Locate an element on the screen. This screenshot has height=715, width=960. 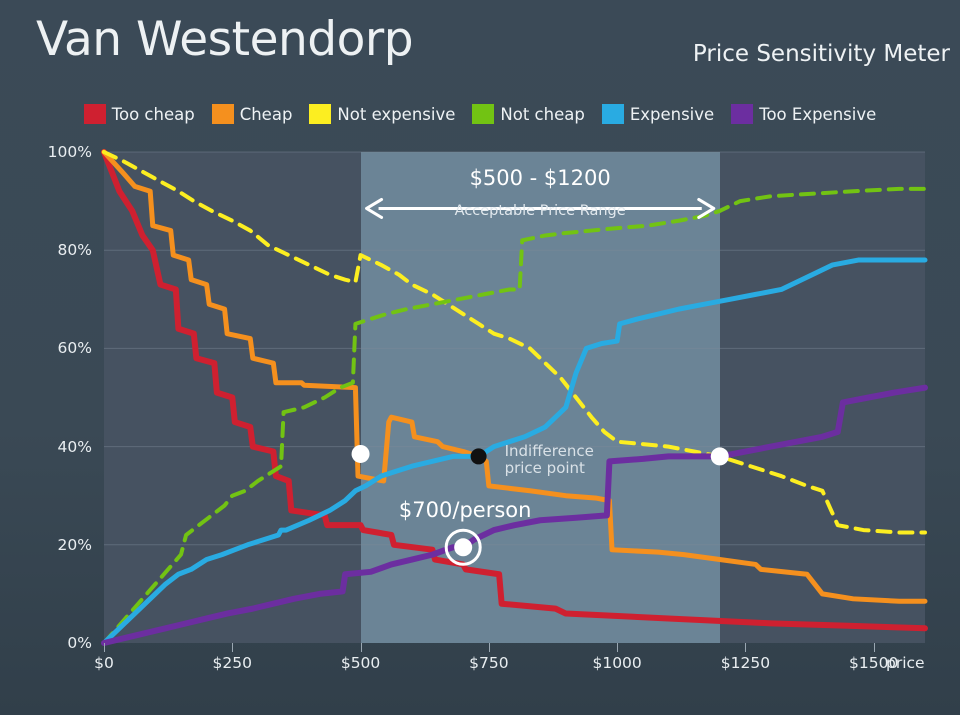
y-tick-label: 40% is located at coordinates (74, 446).